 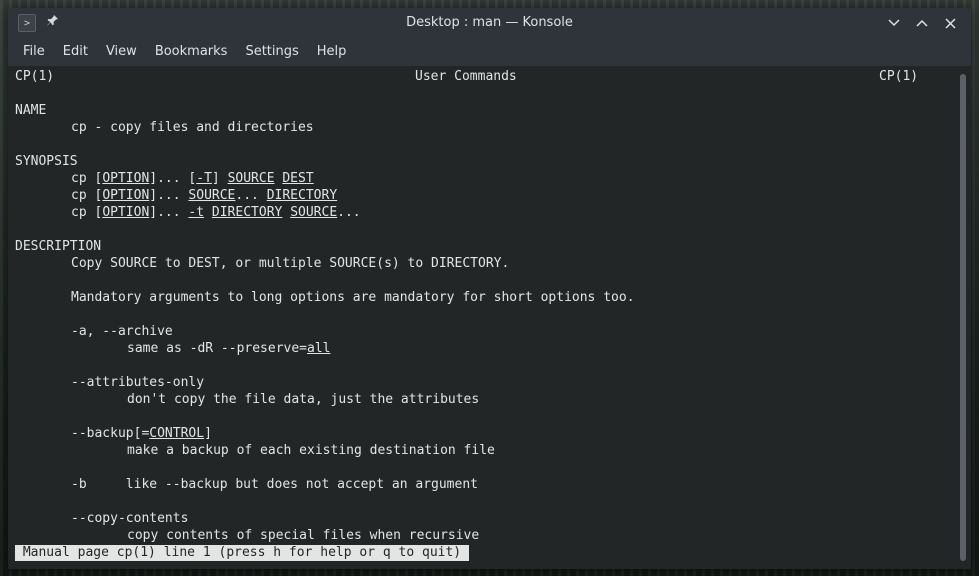 What do you see at coordinates (141, 433) in the screenshot?
I see `option-backup: --backup[=CONTROL]` at bounding box center [141, 433].